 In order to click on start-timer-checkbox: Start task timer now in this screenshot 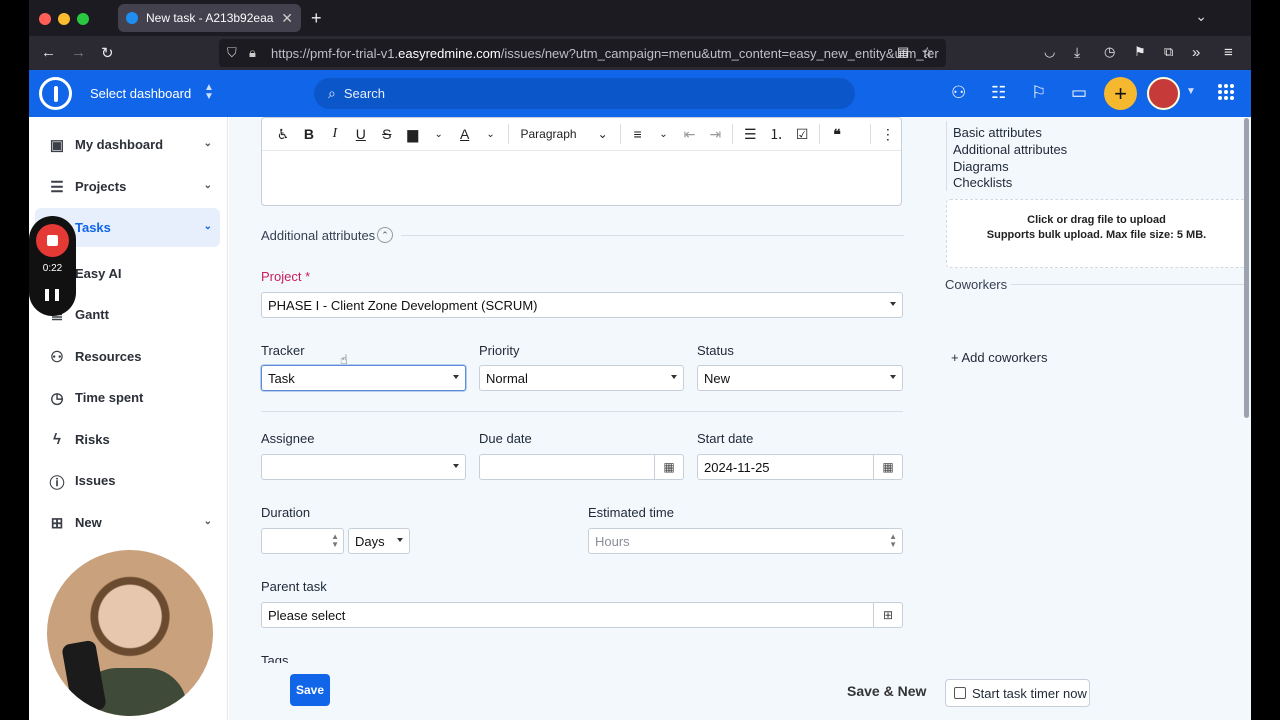, I will do `click(1017, 693)`.